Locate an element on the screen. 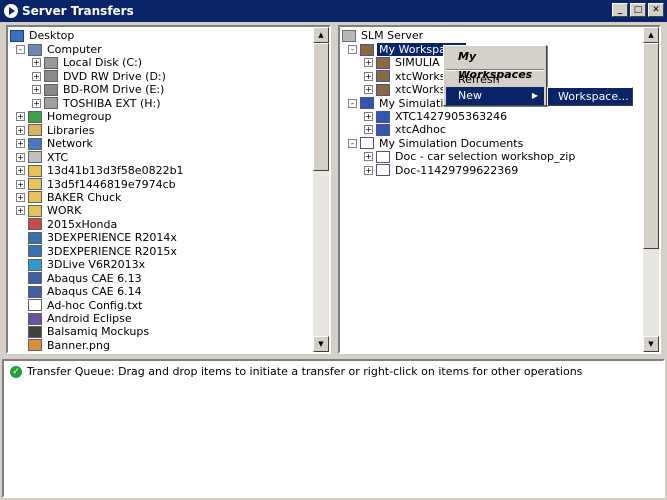 The height and width of the screenshot is (500, 667). tree-item: 3DEXPERIENCE R2015x is located at coordinates (97, 251).